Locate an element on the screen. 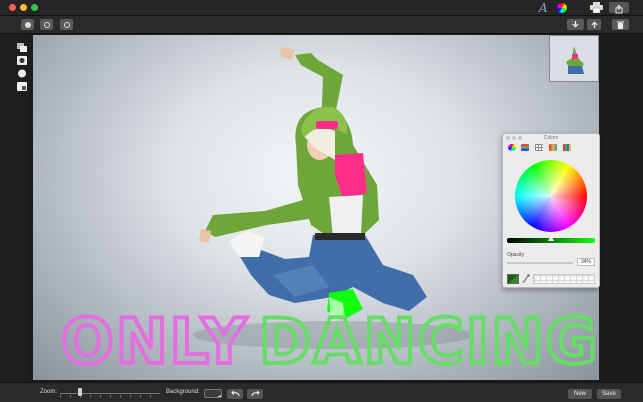  redo-button is located at coordinates (255, 394).